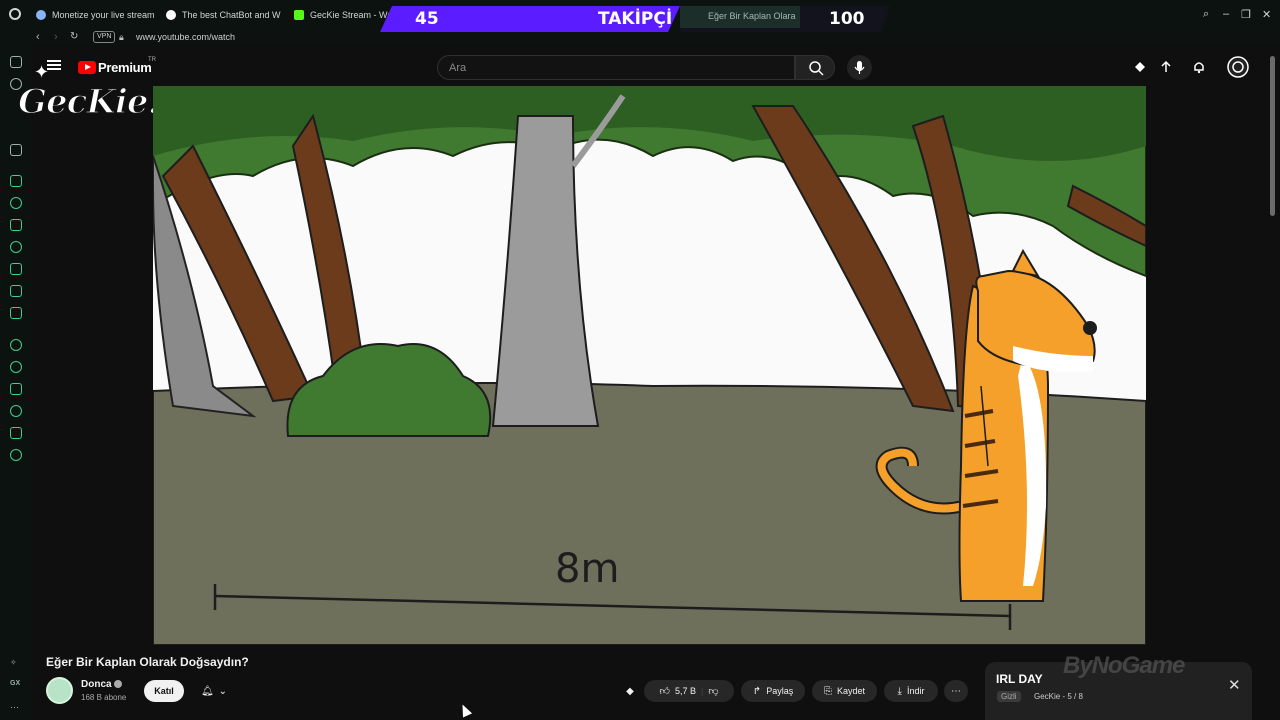 The height and width of the screenshot is (720, 1280). I want to click on playlist-meta: GecKie - 5 / 8, so click(1058, 696).